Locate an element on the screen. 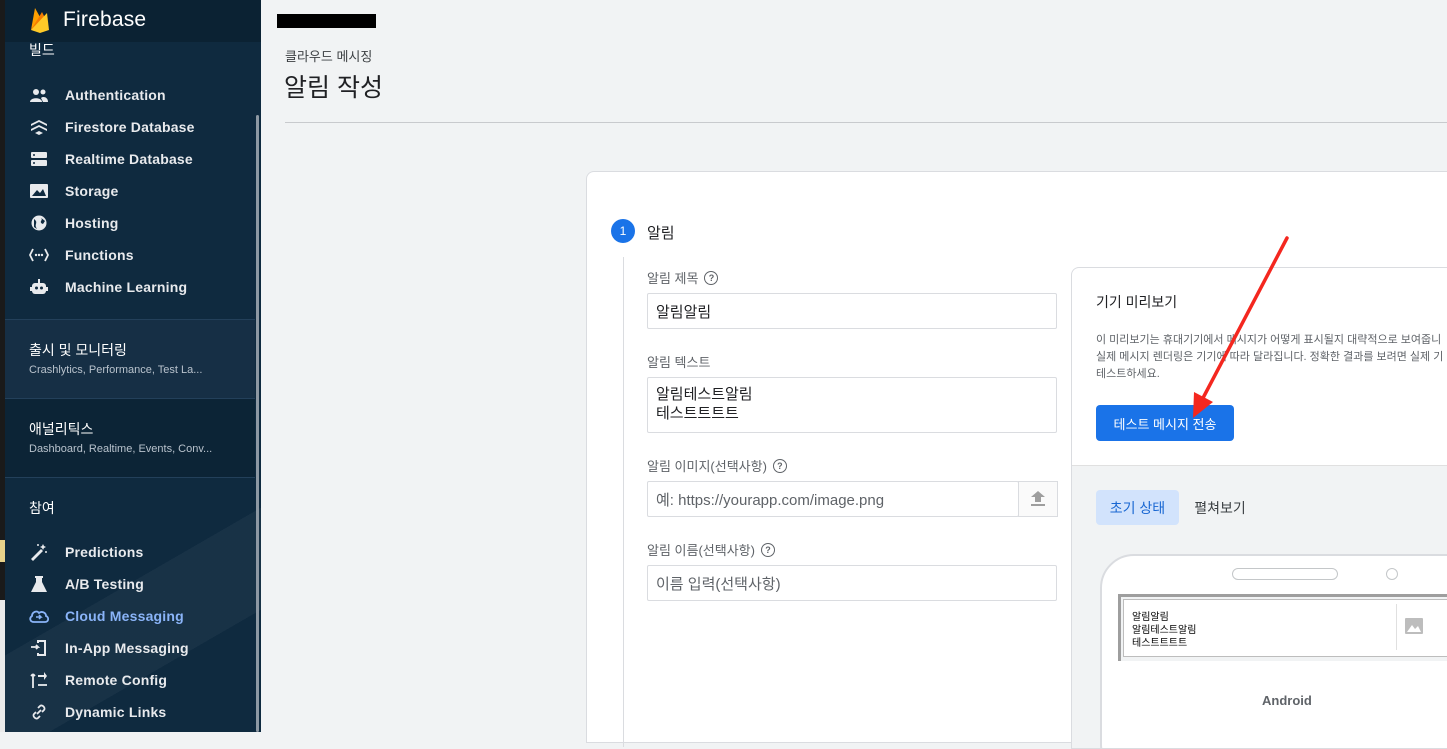 The width and height of the screenshot is (1447, 749). brand-name: Firebase is located at coordinates (105, 19).